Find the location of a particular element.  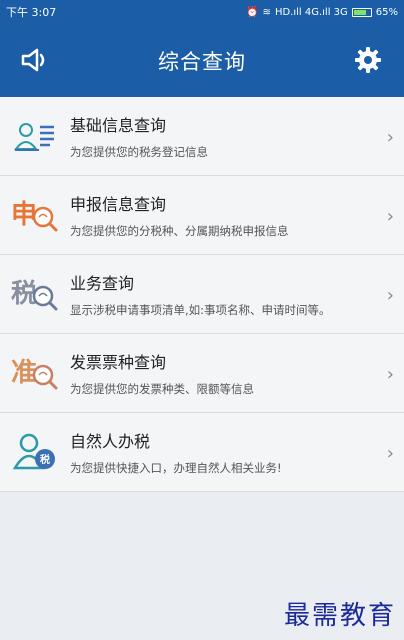

icon-slot is located at coordinates (35, 136).